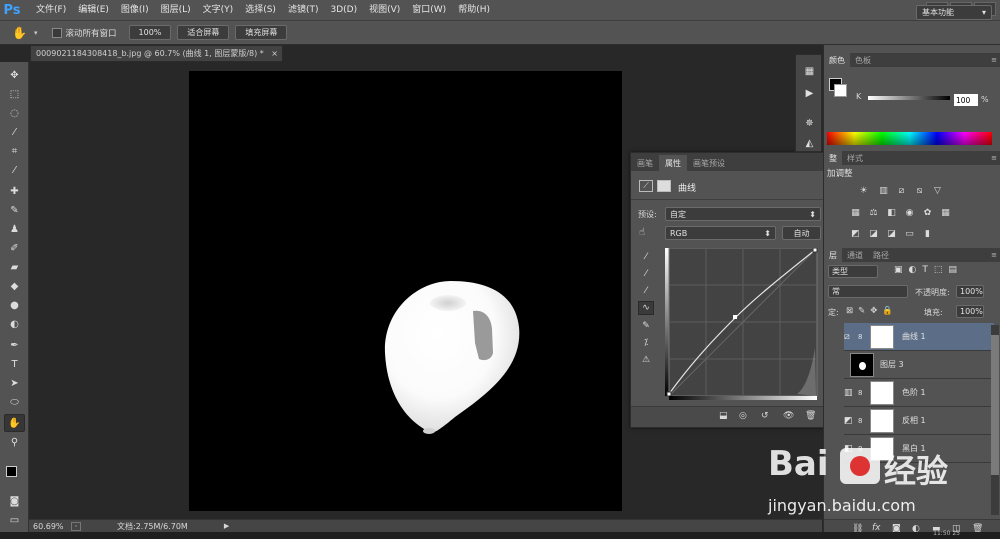 This screenshot has height=539, width=1000. I want to click on threshold-icon: ◪, so click(891, 233).